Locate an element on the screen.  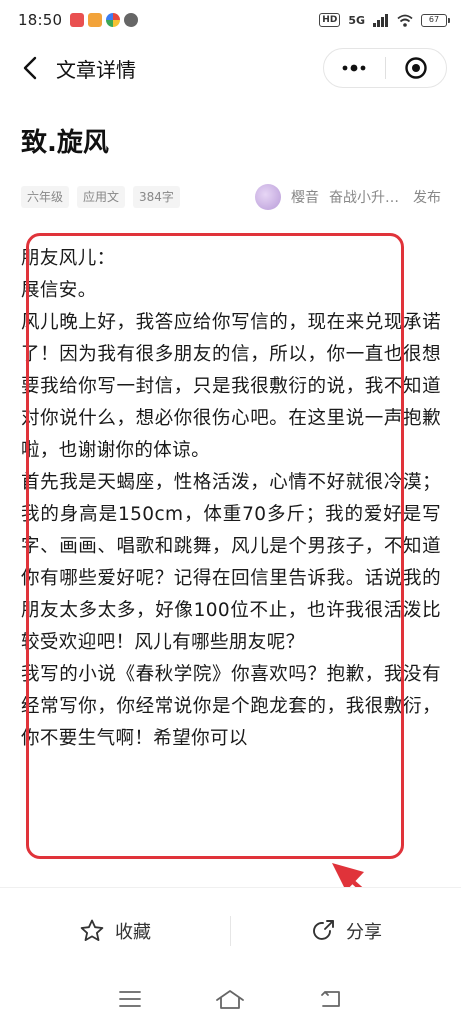
more-dots-icon is located at coordinates (354, 68).